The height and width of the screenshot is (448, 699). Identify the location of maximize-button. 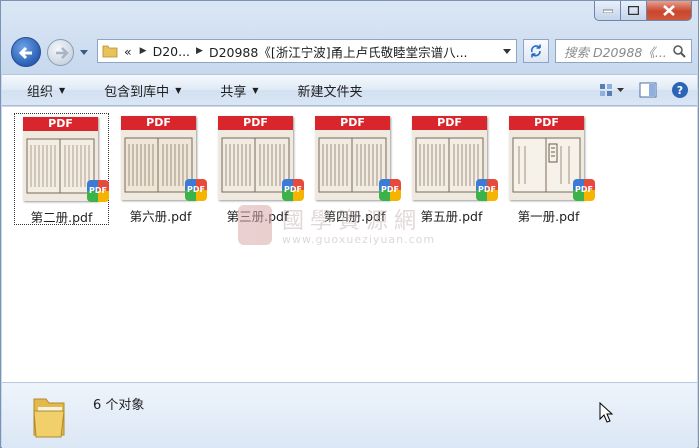
(634, 11).